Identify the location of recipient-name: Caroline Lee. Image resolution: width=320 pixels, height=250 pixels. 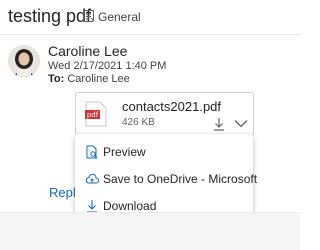
(98, 79).